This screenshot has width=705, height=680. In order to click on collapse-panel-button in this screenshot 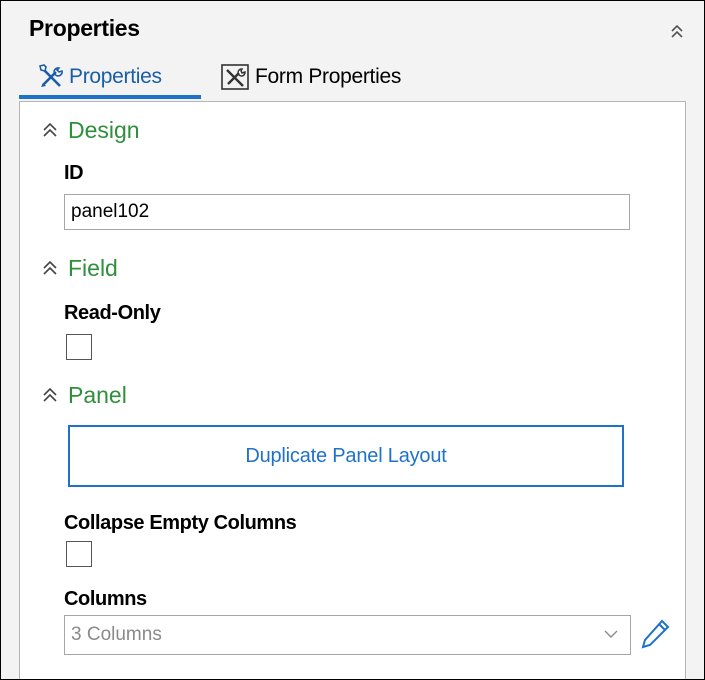, I will do `click(677, 31)`.